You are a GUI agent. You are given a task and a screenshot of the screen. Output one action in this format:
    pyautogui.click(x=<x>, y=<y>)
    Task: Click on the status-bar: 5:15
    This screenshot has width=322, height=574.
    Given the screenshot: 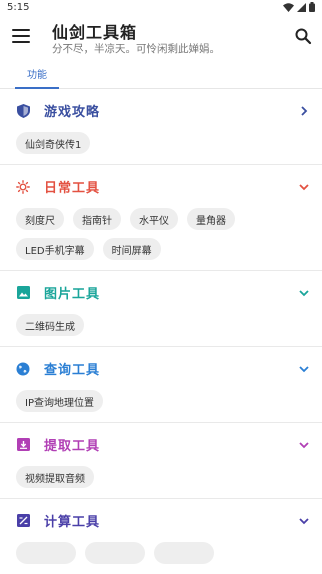 What is the action you would take?
    pyautogui.click(x=161, y=7)
    